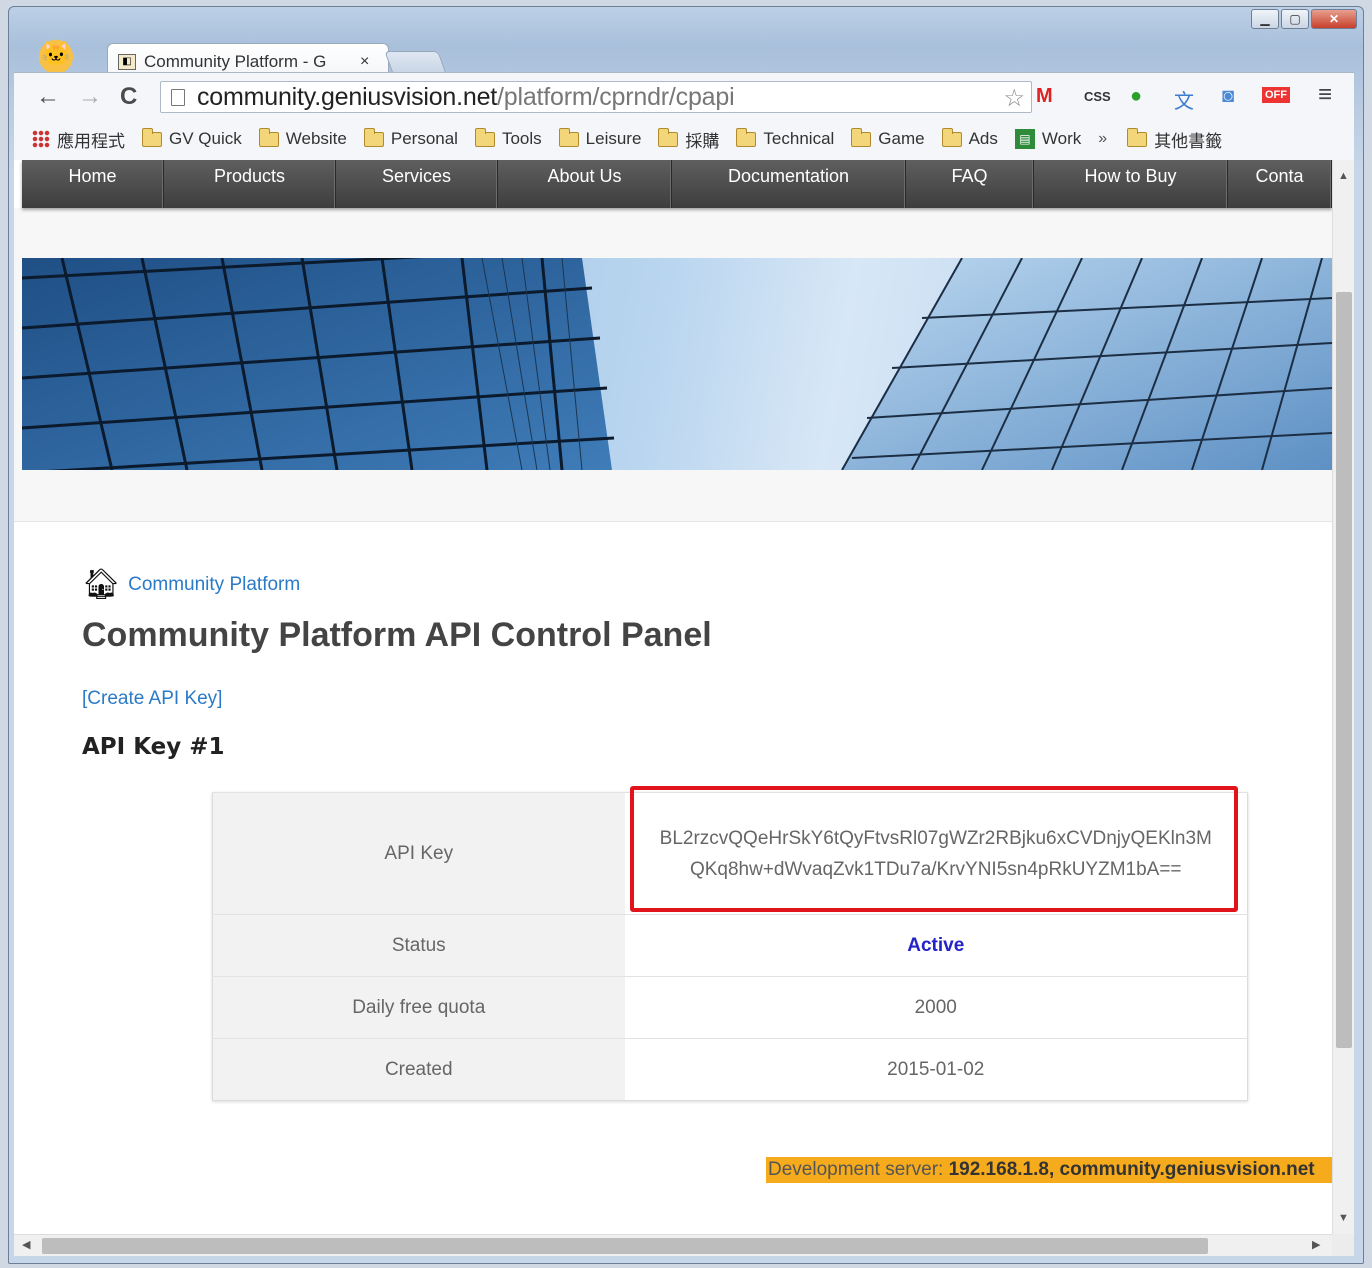 The height and width of the screenshot is (1268, 1372). I want to click on close-window-button: ✕, so click(1334, 19).